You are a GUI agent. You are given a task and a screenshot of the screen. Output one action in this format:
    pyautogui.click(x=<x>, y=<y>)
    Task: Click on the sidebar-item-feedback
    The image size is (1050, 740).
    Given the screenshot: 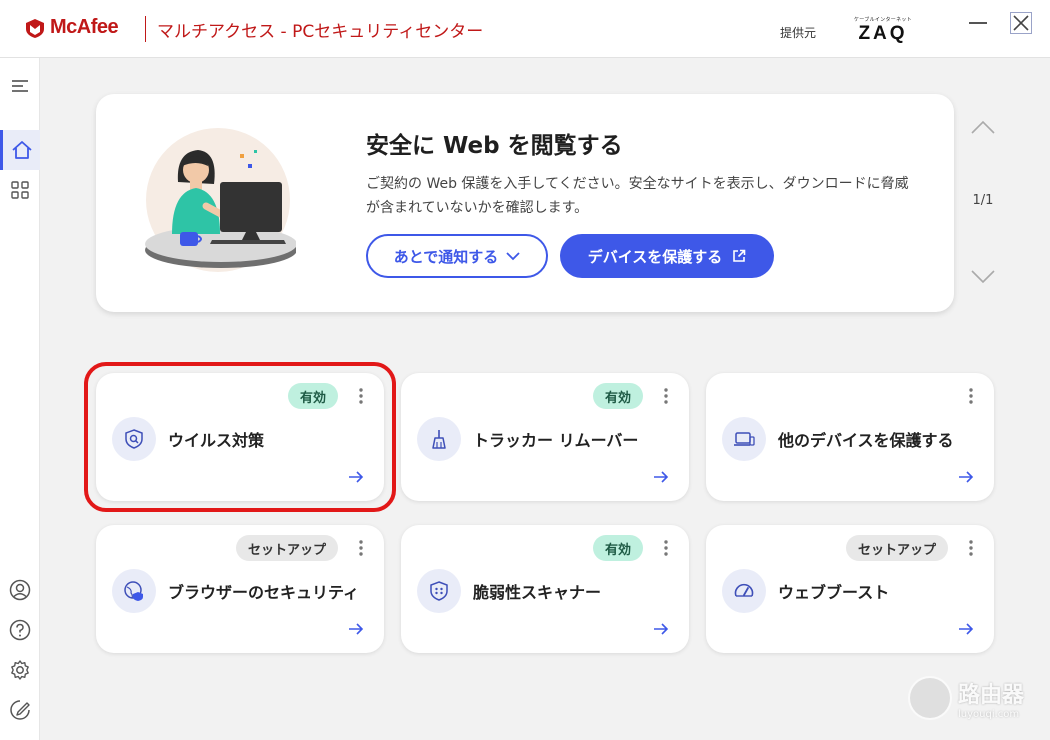 What is the action you would take?
    pyautogui.click(x=20, y=710)
    